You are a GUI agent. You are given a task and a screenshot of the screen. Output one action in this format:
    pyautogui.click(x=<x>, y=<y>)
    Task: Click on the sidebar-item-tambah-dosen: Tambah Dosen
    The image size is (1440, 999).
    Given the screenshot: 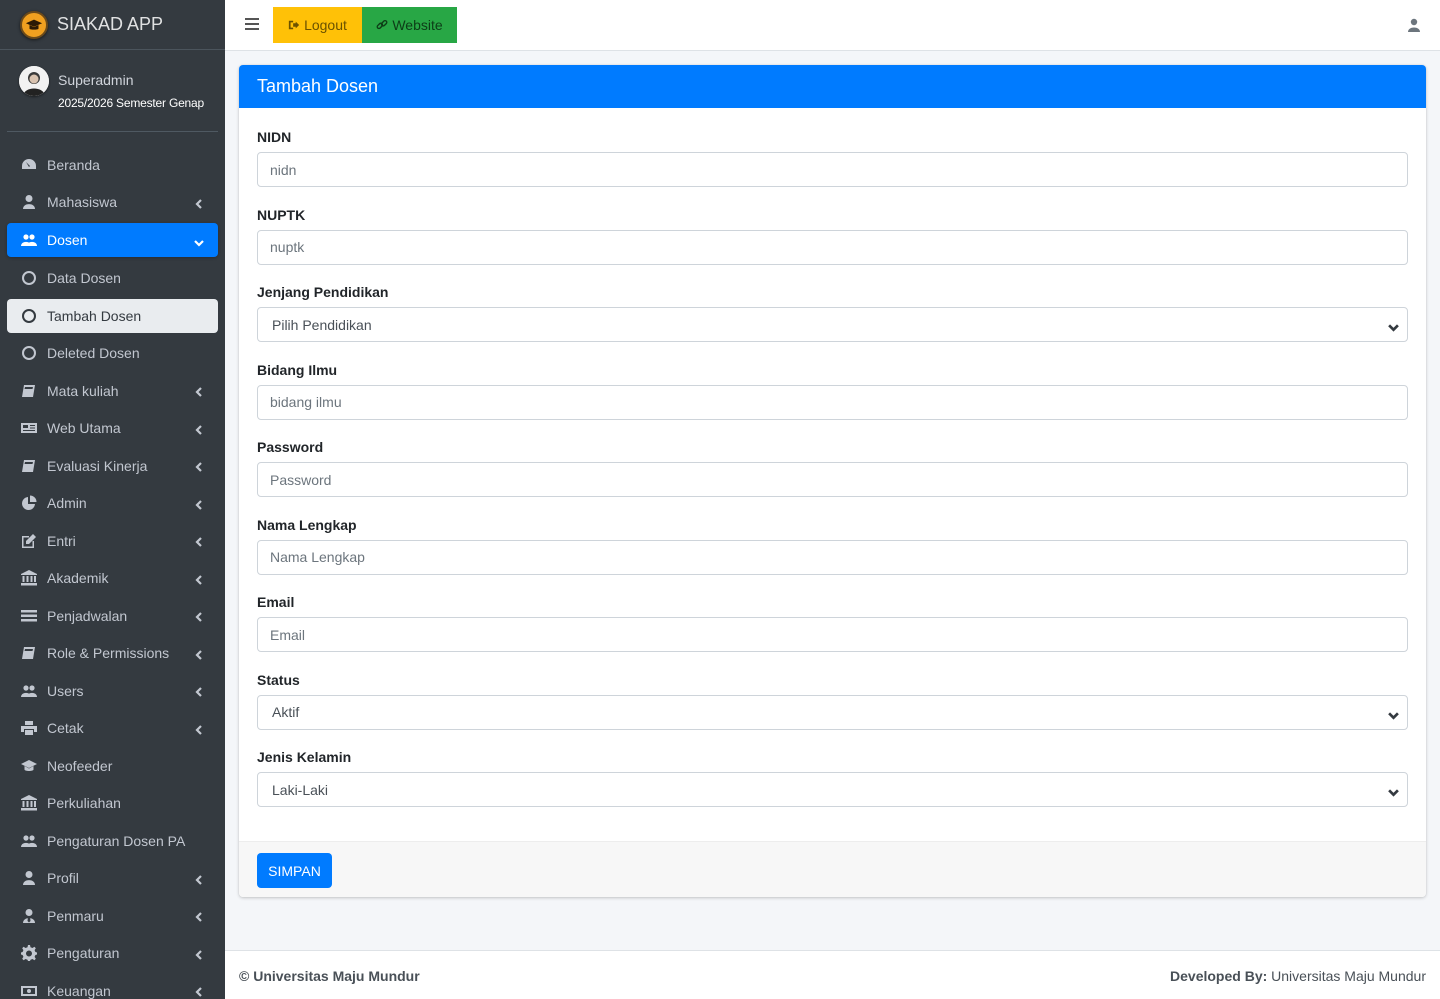 What is the action you would take?
    pyautogui.click(x=112, y=315)
    